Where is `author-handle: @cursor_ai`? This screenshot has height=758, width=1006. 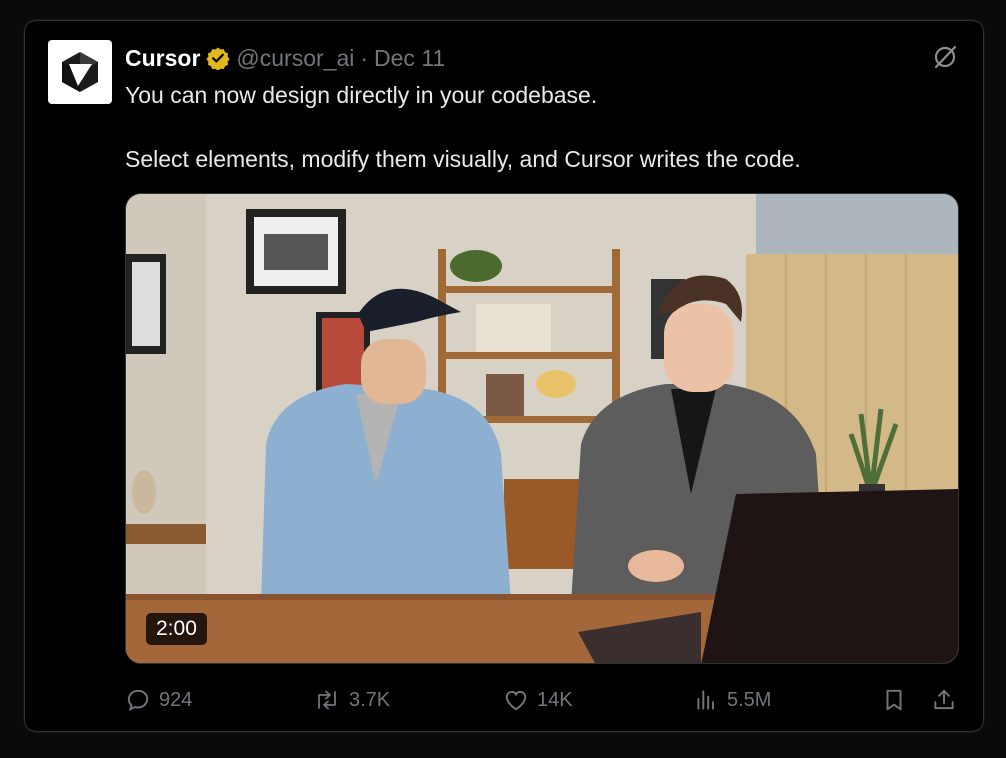
author-handle: @cursor_ai is located at coordinates (295, 58).